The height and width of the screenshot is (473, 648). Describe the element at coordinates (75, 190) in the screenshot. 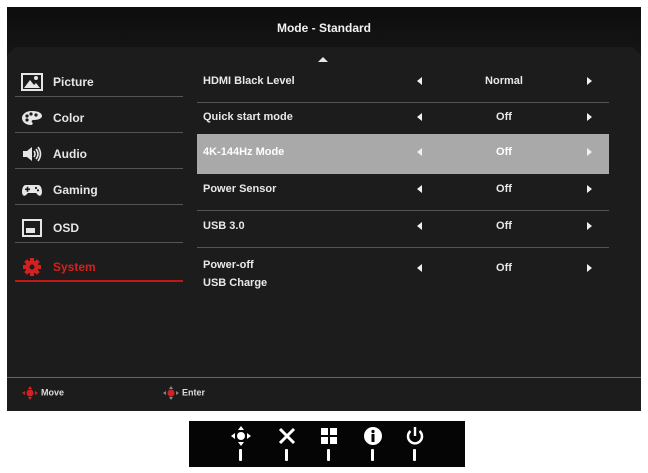

I see `sidebar-item-label: Gaming` at that location.